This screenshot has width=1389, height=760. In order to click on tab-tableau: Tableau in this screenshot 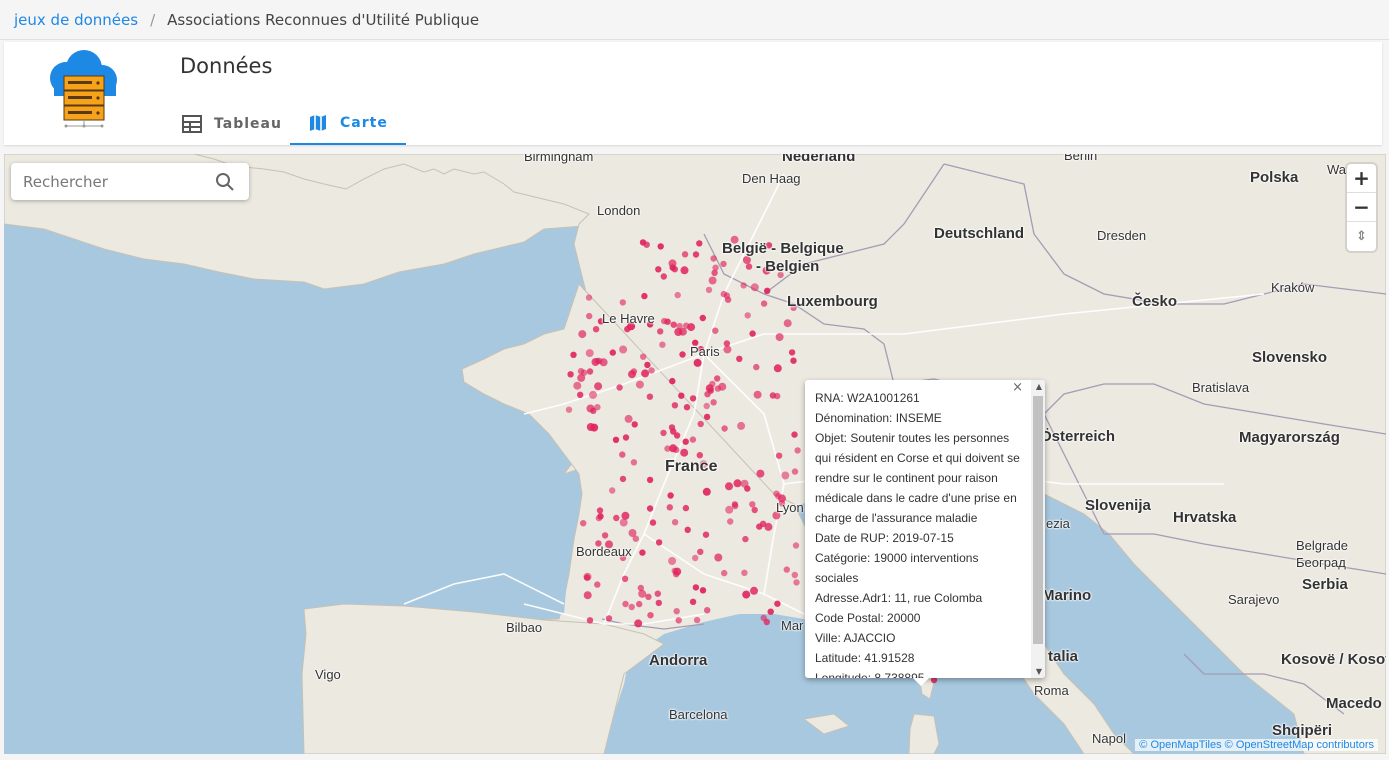, I will do `click(232, 124)`.